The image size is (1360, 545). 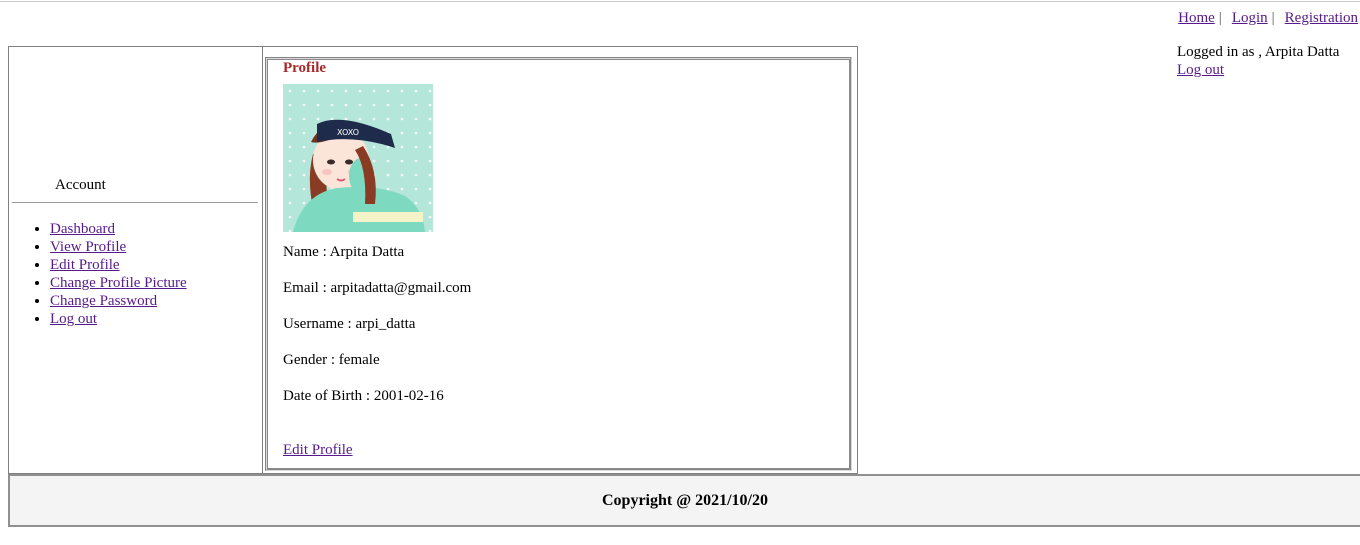 I want to click on profile-username: Username : arpi_datta, so click(x=349, y=324).